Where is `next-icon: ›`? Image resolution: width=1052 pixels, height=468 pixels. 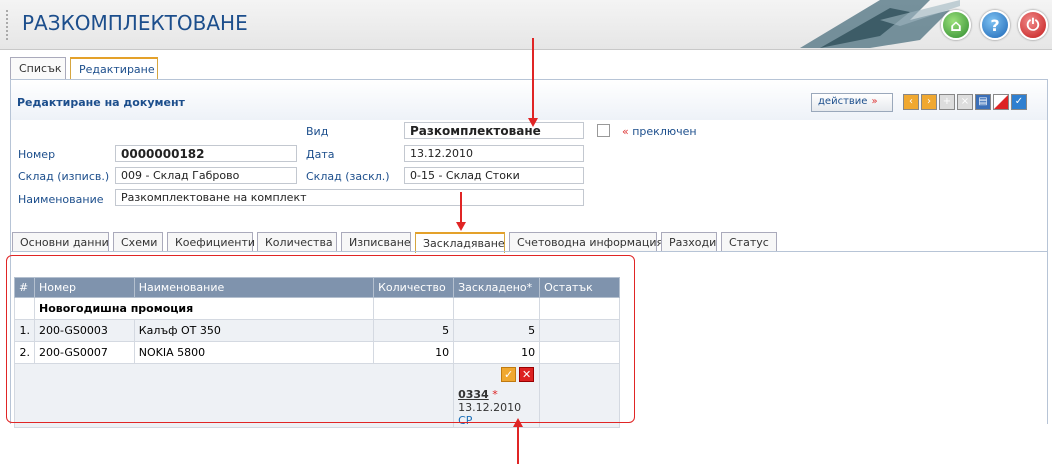 next-icon: › is located at coordinates (929, 102).